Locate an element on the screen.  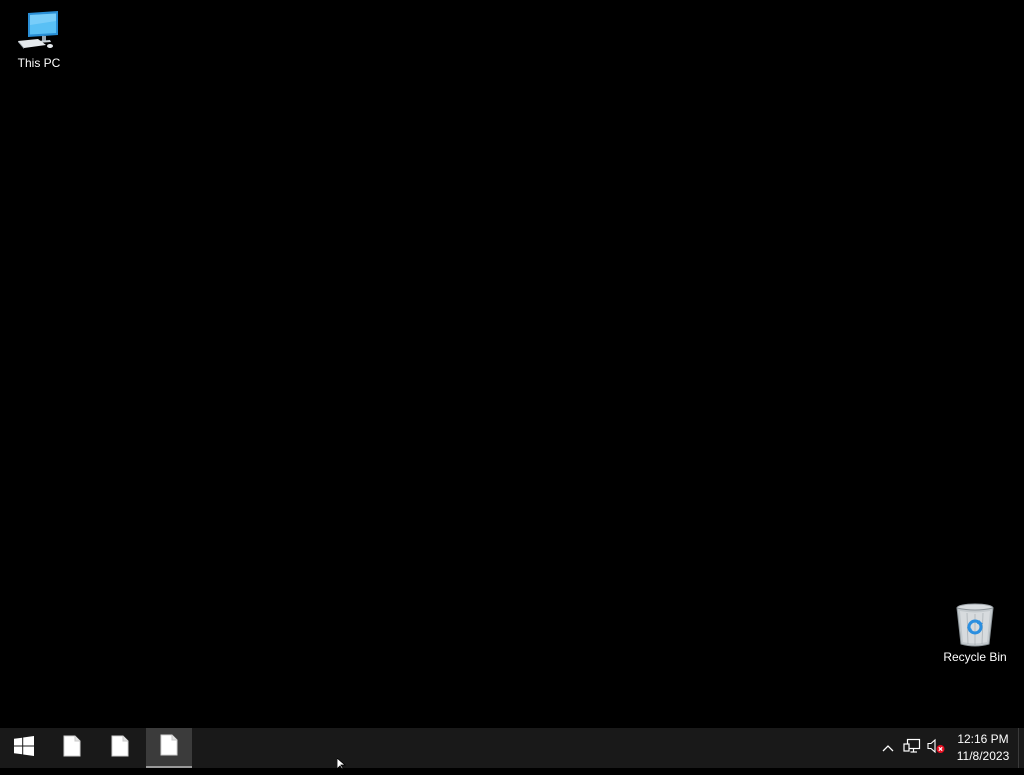
system-tray: 12:16 PM 11/8/2023 is located at coordinates (950, 748).